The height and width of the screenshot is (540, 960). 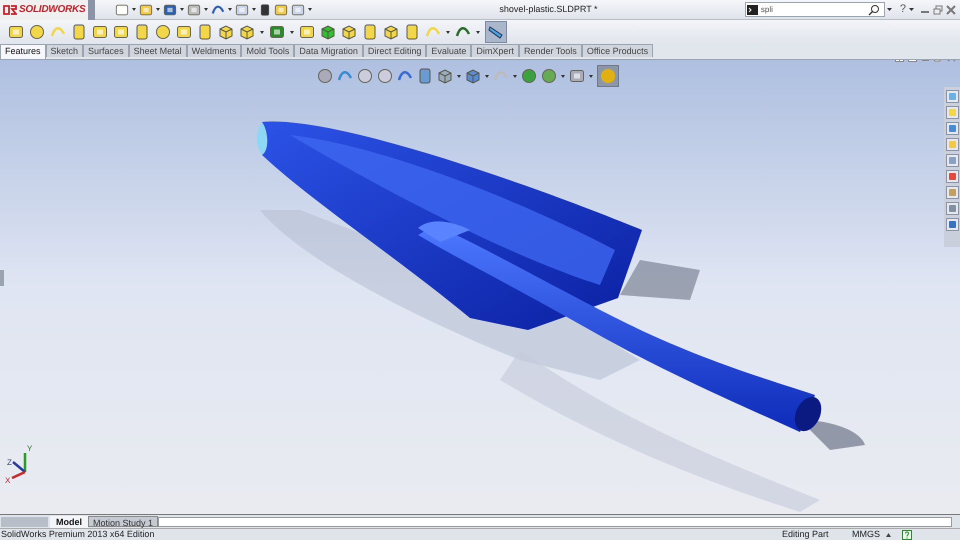 I want to click on command-prompt-icon, so click(x=752, y=9).